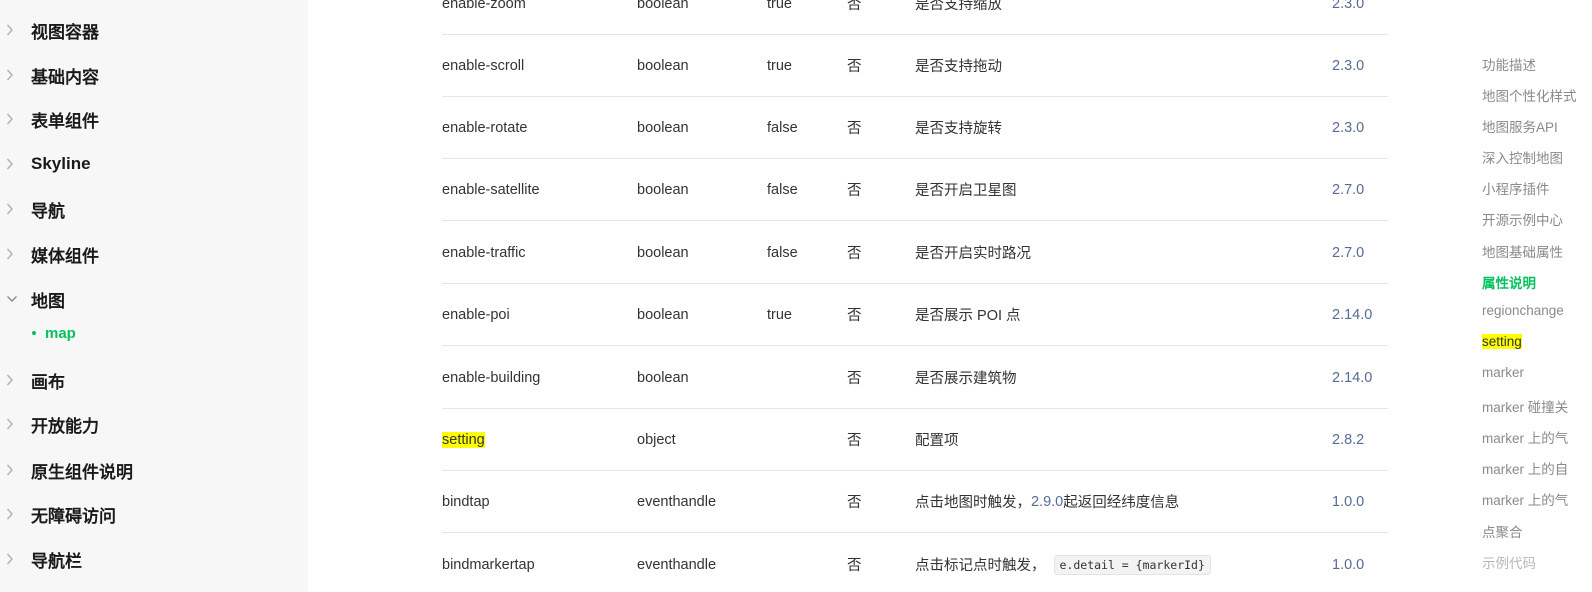  What do you see at coordinates (154, 514) in the screenshot?
I see `sidebar-item-accessibility: 无障碍访问` at bounding box center [154, 514].